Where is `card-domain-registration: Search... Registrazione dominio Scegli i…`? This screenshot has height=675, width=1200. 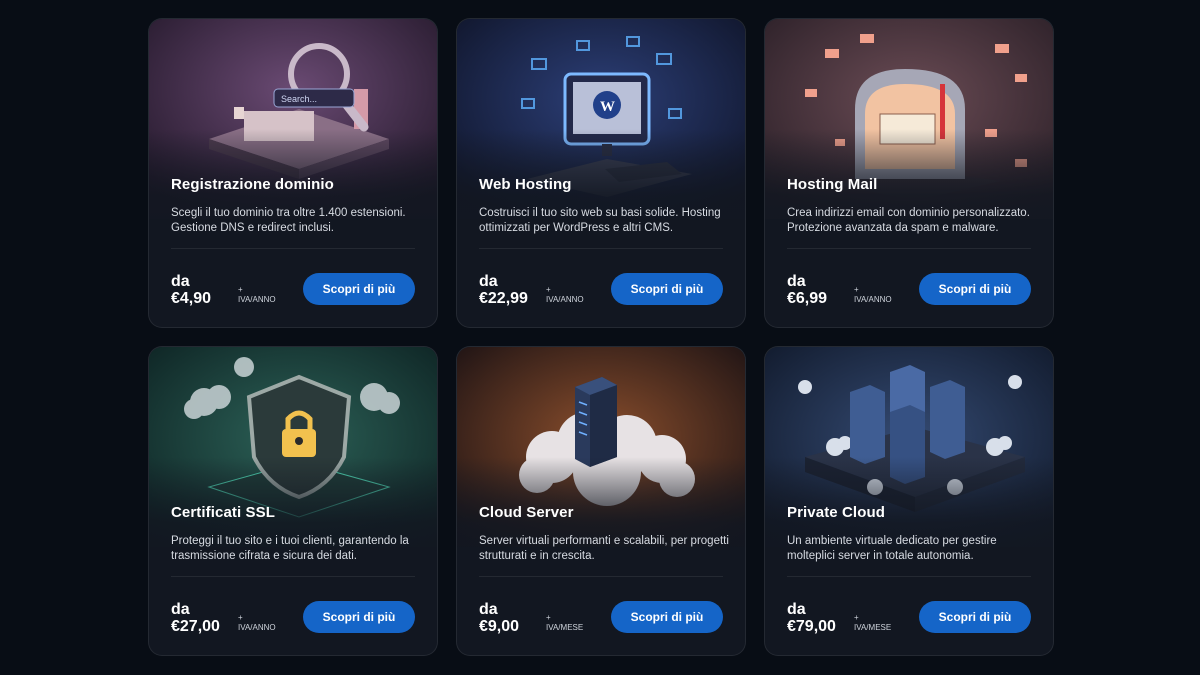
card-domain-registration: Search... Registrazione dominio Scegli i… is located at coordinates (293, 173).